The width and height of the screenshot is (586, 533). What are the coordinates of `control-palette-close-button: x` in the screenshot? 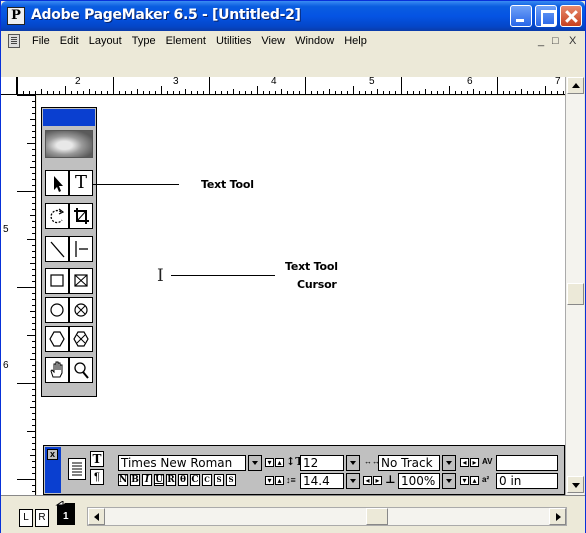 It's located at (52, 454).